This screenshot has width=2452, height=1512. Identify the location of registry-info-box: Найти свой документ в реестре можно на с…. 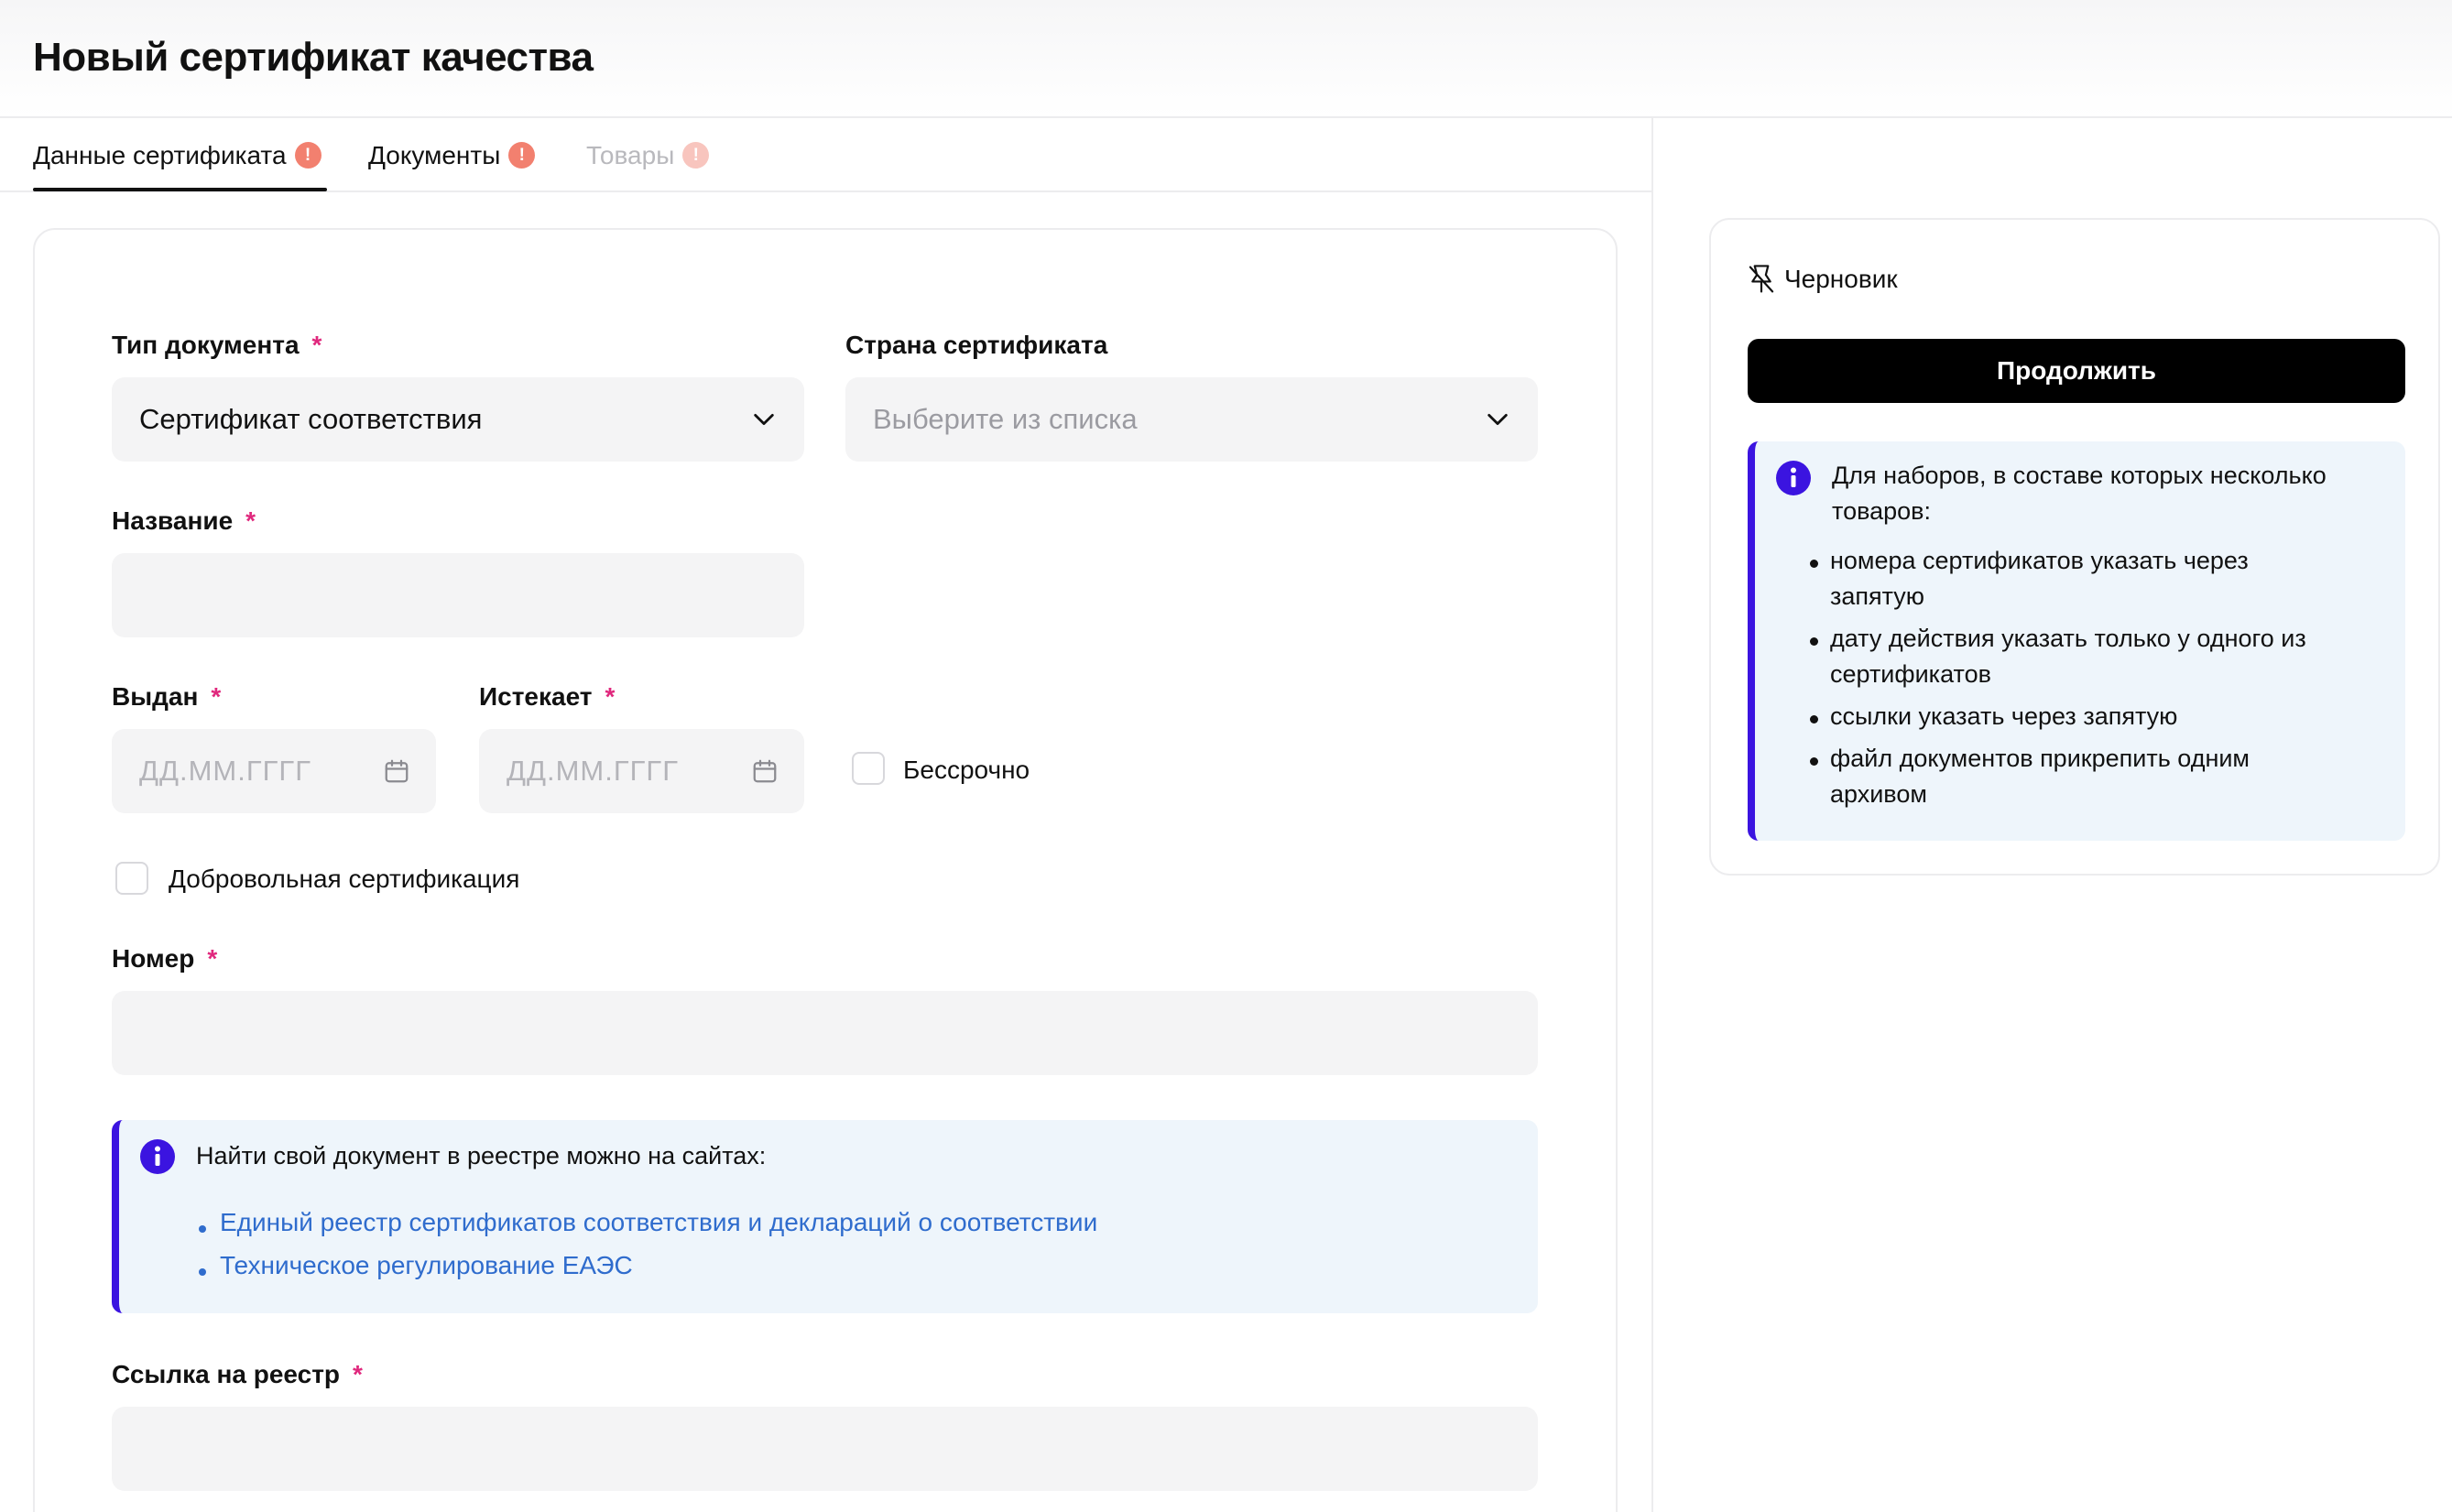
(825, 1216).